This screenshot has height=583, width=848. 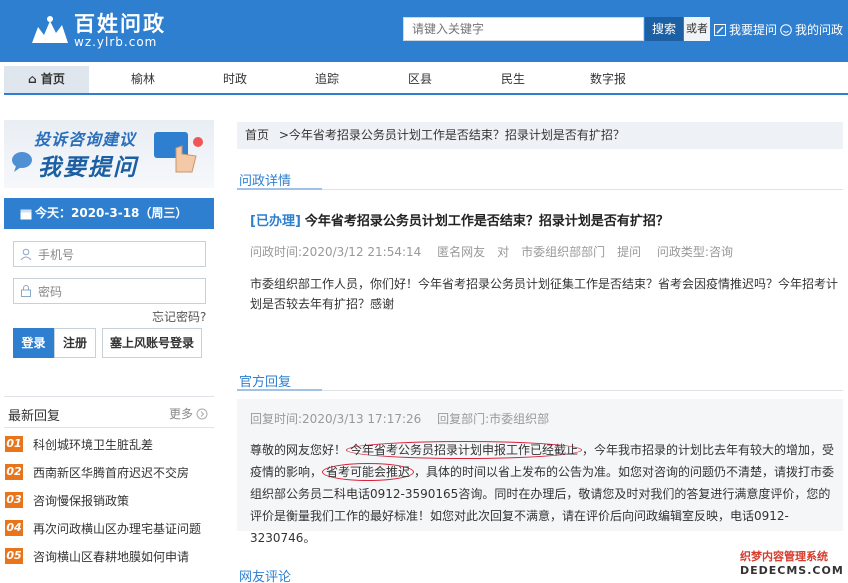 I want to click on touch-screen-icon, so click(x=178, y=152).